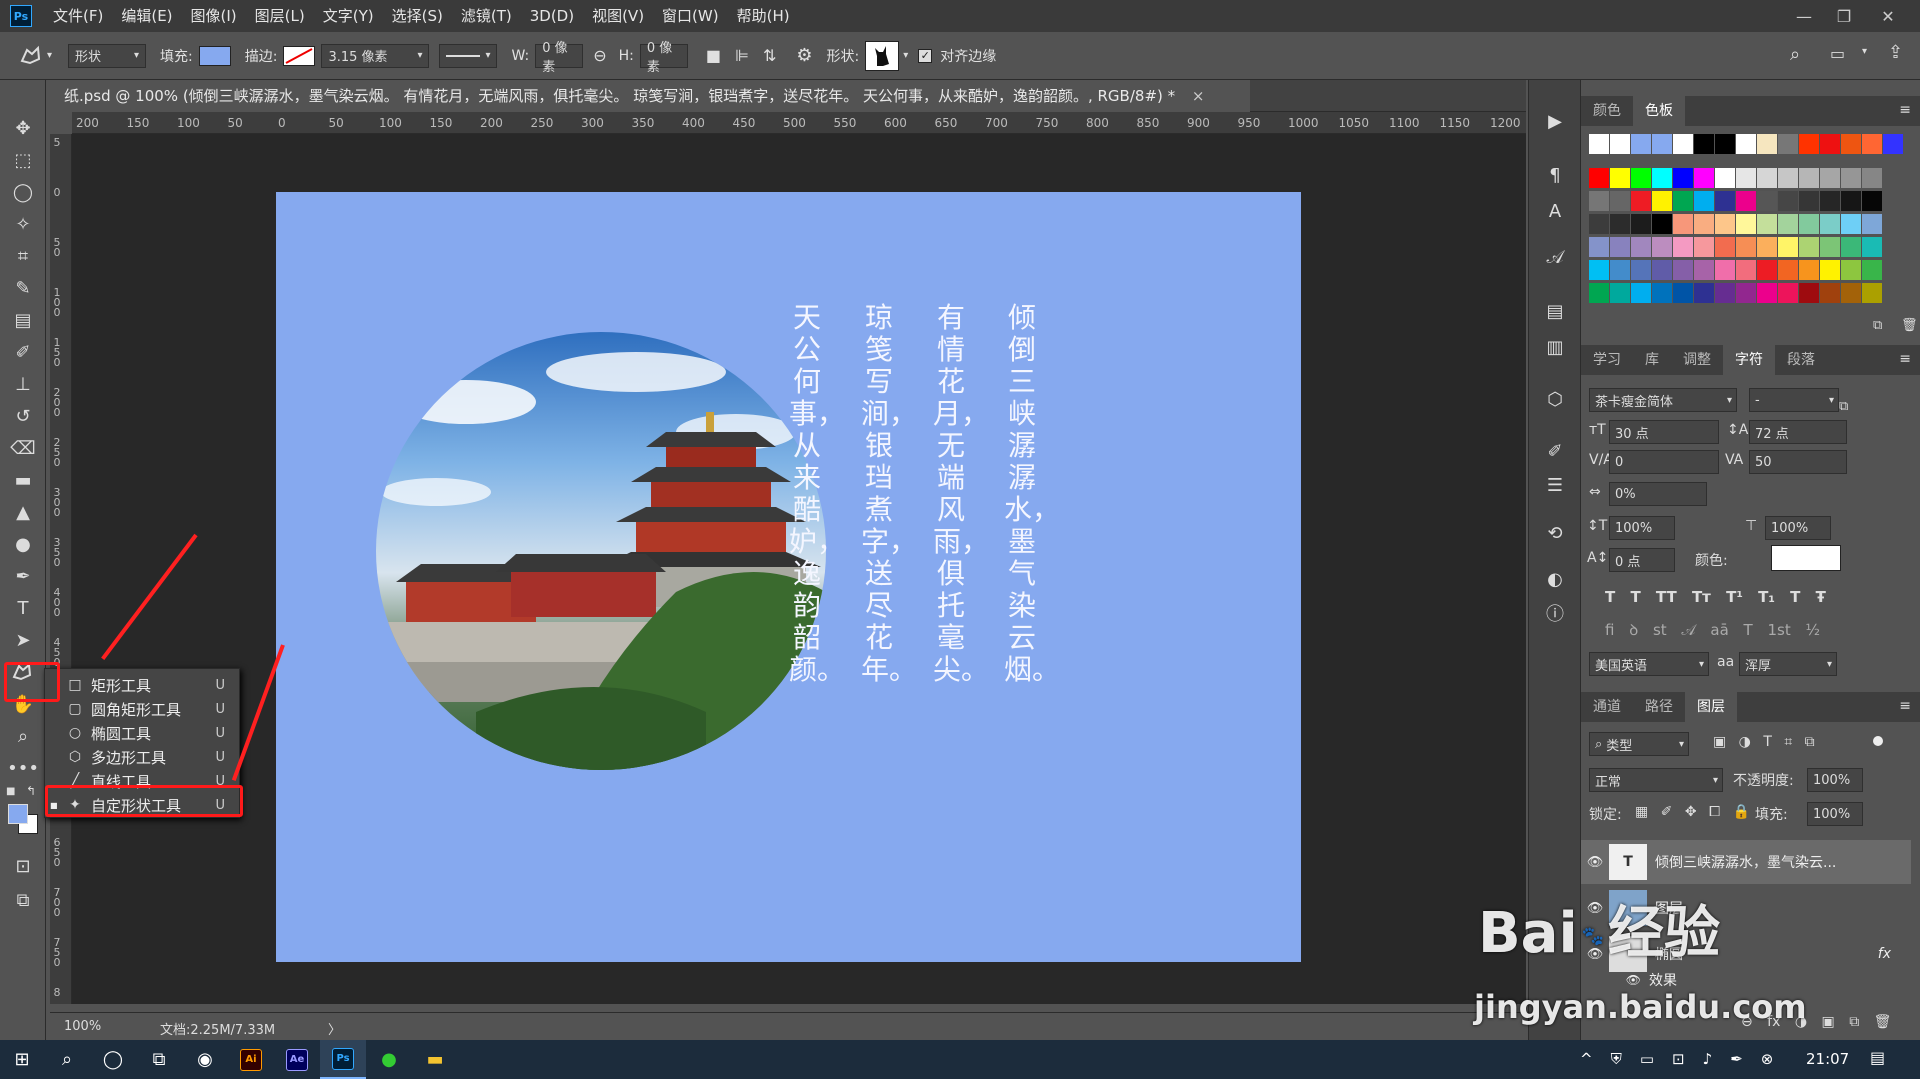 The width and height of the screenshot is (1920, 1079). What do you see at coordinates (1878, 741) in the screenshot?
I see `filter-toggle` at bounding box center [1878, 741].